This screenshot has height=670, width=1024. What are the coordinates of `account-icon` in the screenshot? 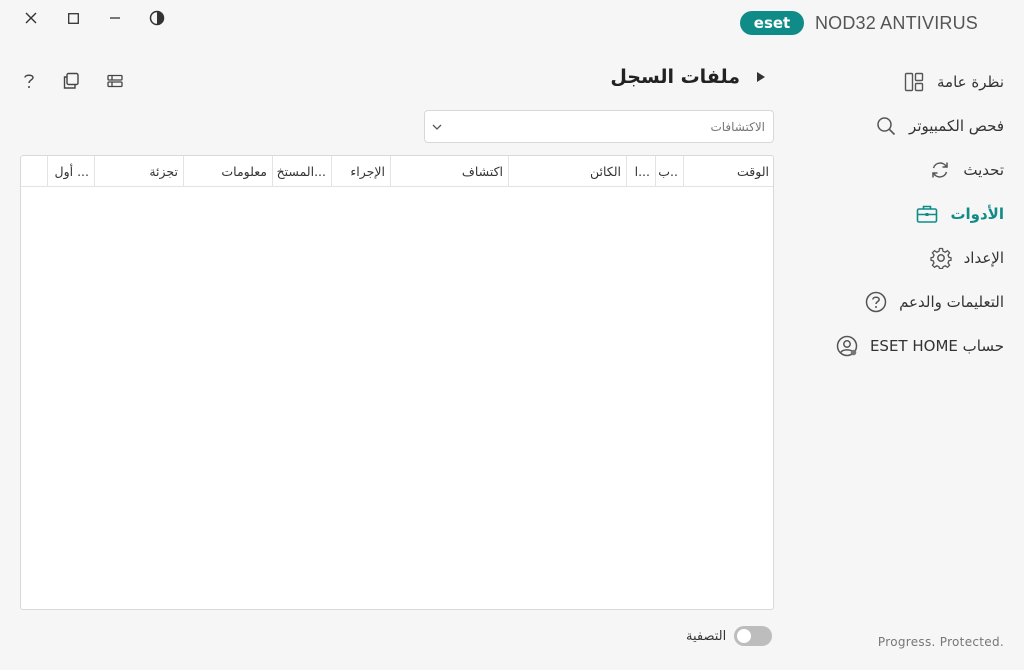 It's located at (847, 346).